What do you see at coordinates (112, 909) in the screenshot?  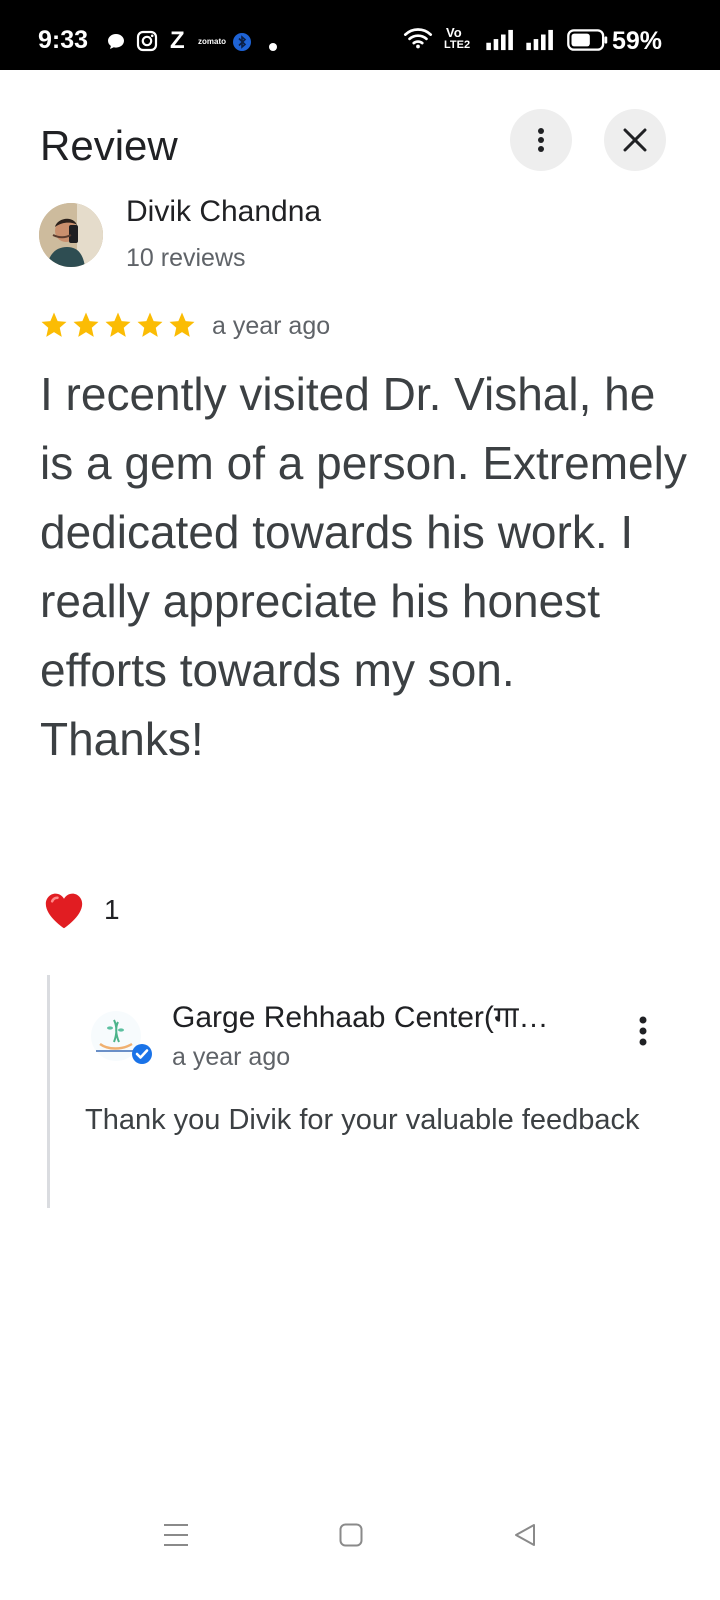 I see `reaction-count: 1` at bounding box center [112, 909].